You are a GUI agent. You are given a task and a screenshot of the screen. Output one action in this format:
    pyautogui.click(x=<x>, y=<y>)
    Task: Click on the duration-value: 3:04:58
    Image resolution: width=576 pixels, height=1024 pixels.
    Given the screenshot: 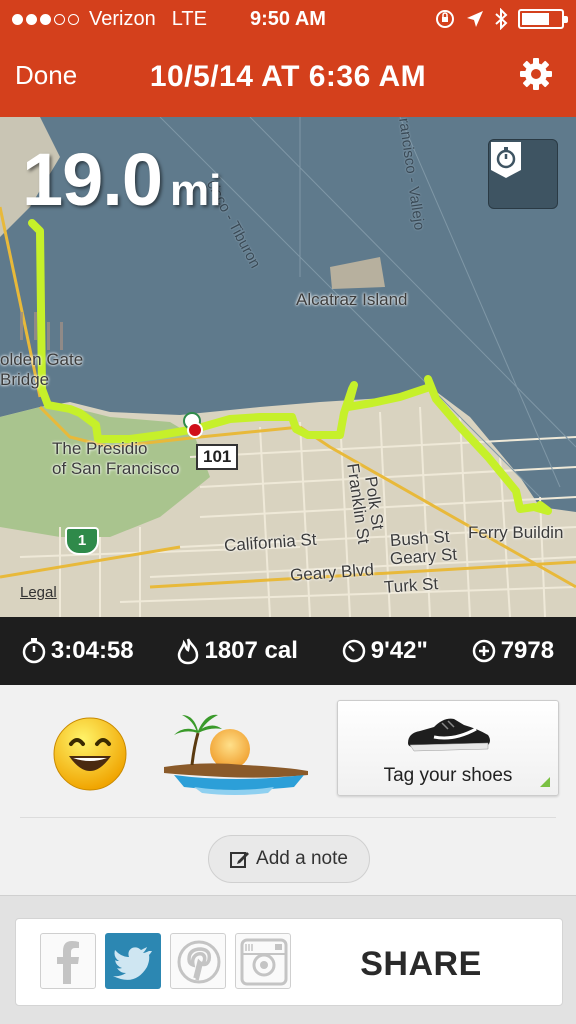 What is the action you would take?
    pyautogui.click(x=92, y=650)
    